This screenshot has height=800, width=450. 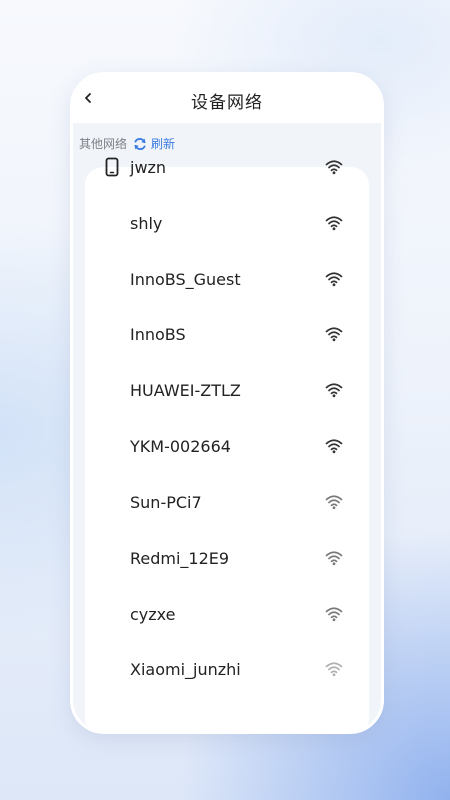 What do you see at coordinates (185, 669) in the screenshot?
I see `network-ssid: Xiaomi_junzhi` at bounding box center [185, 669].